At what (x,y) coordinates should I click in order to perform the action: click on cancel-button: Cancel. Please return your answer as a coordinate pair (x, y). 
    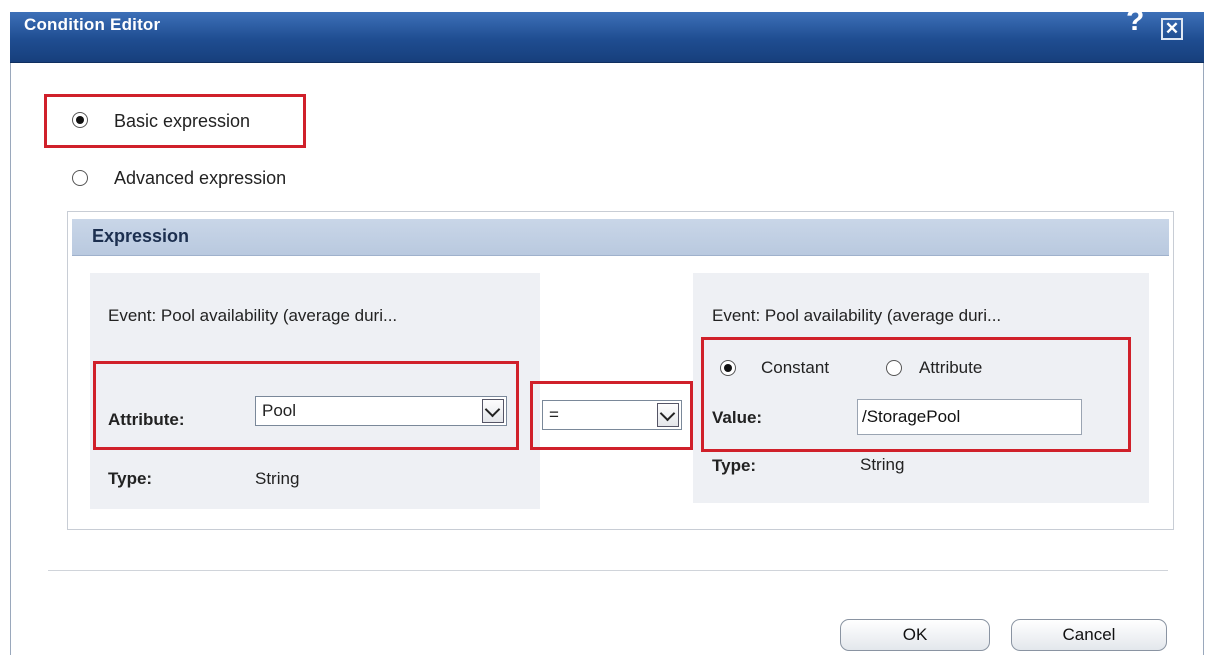
    Looking at the image, I should click on (1089, 635).